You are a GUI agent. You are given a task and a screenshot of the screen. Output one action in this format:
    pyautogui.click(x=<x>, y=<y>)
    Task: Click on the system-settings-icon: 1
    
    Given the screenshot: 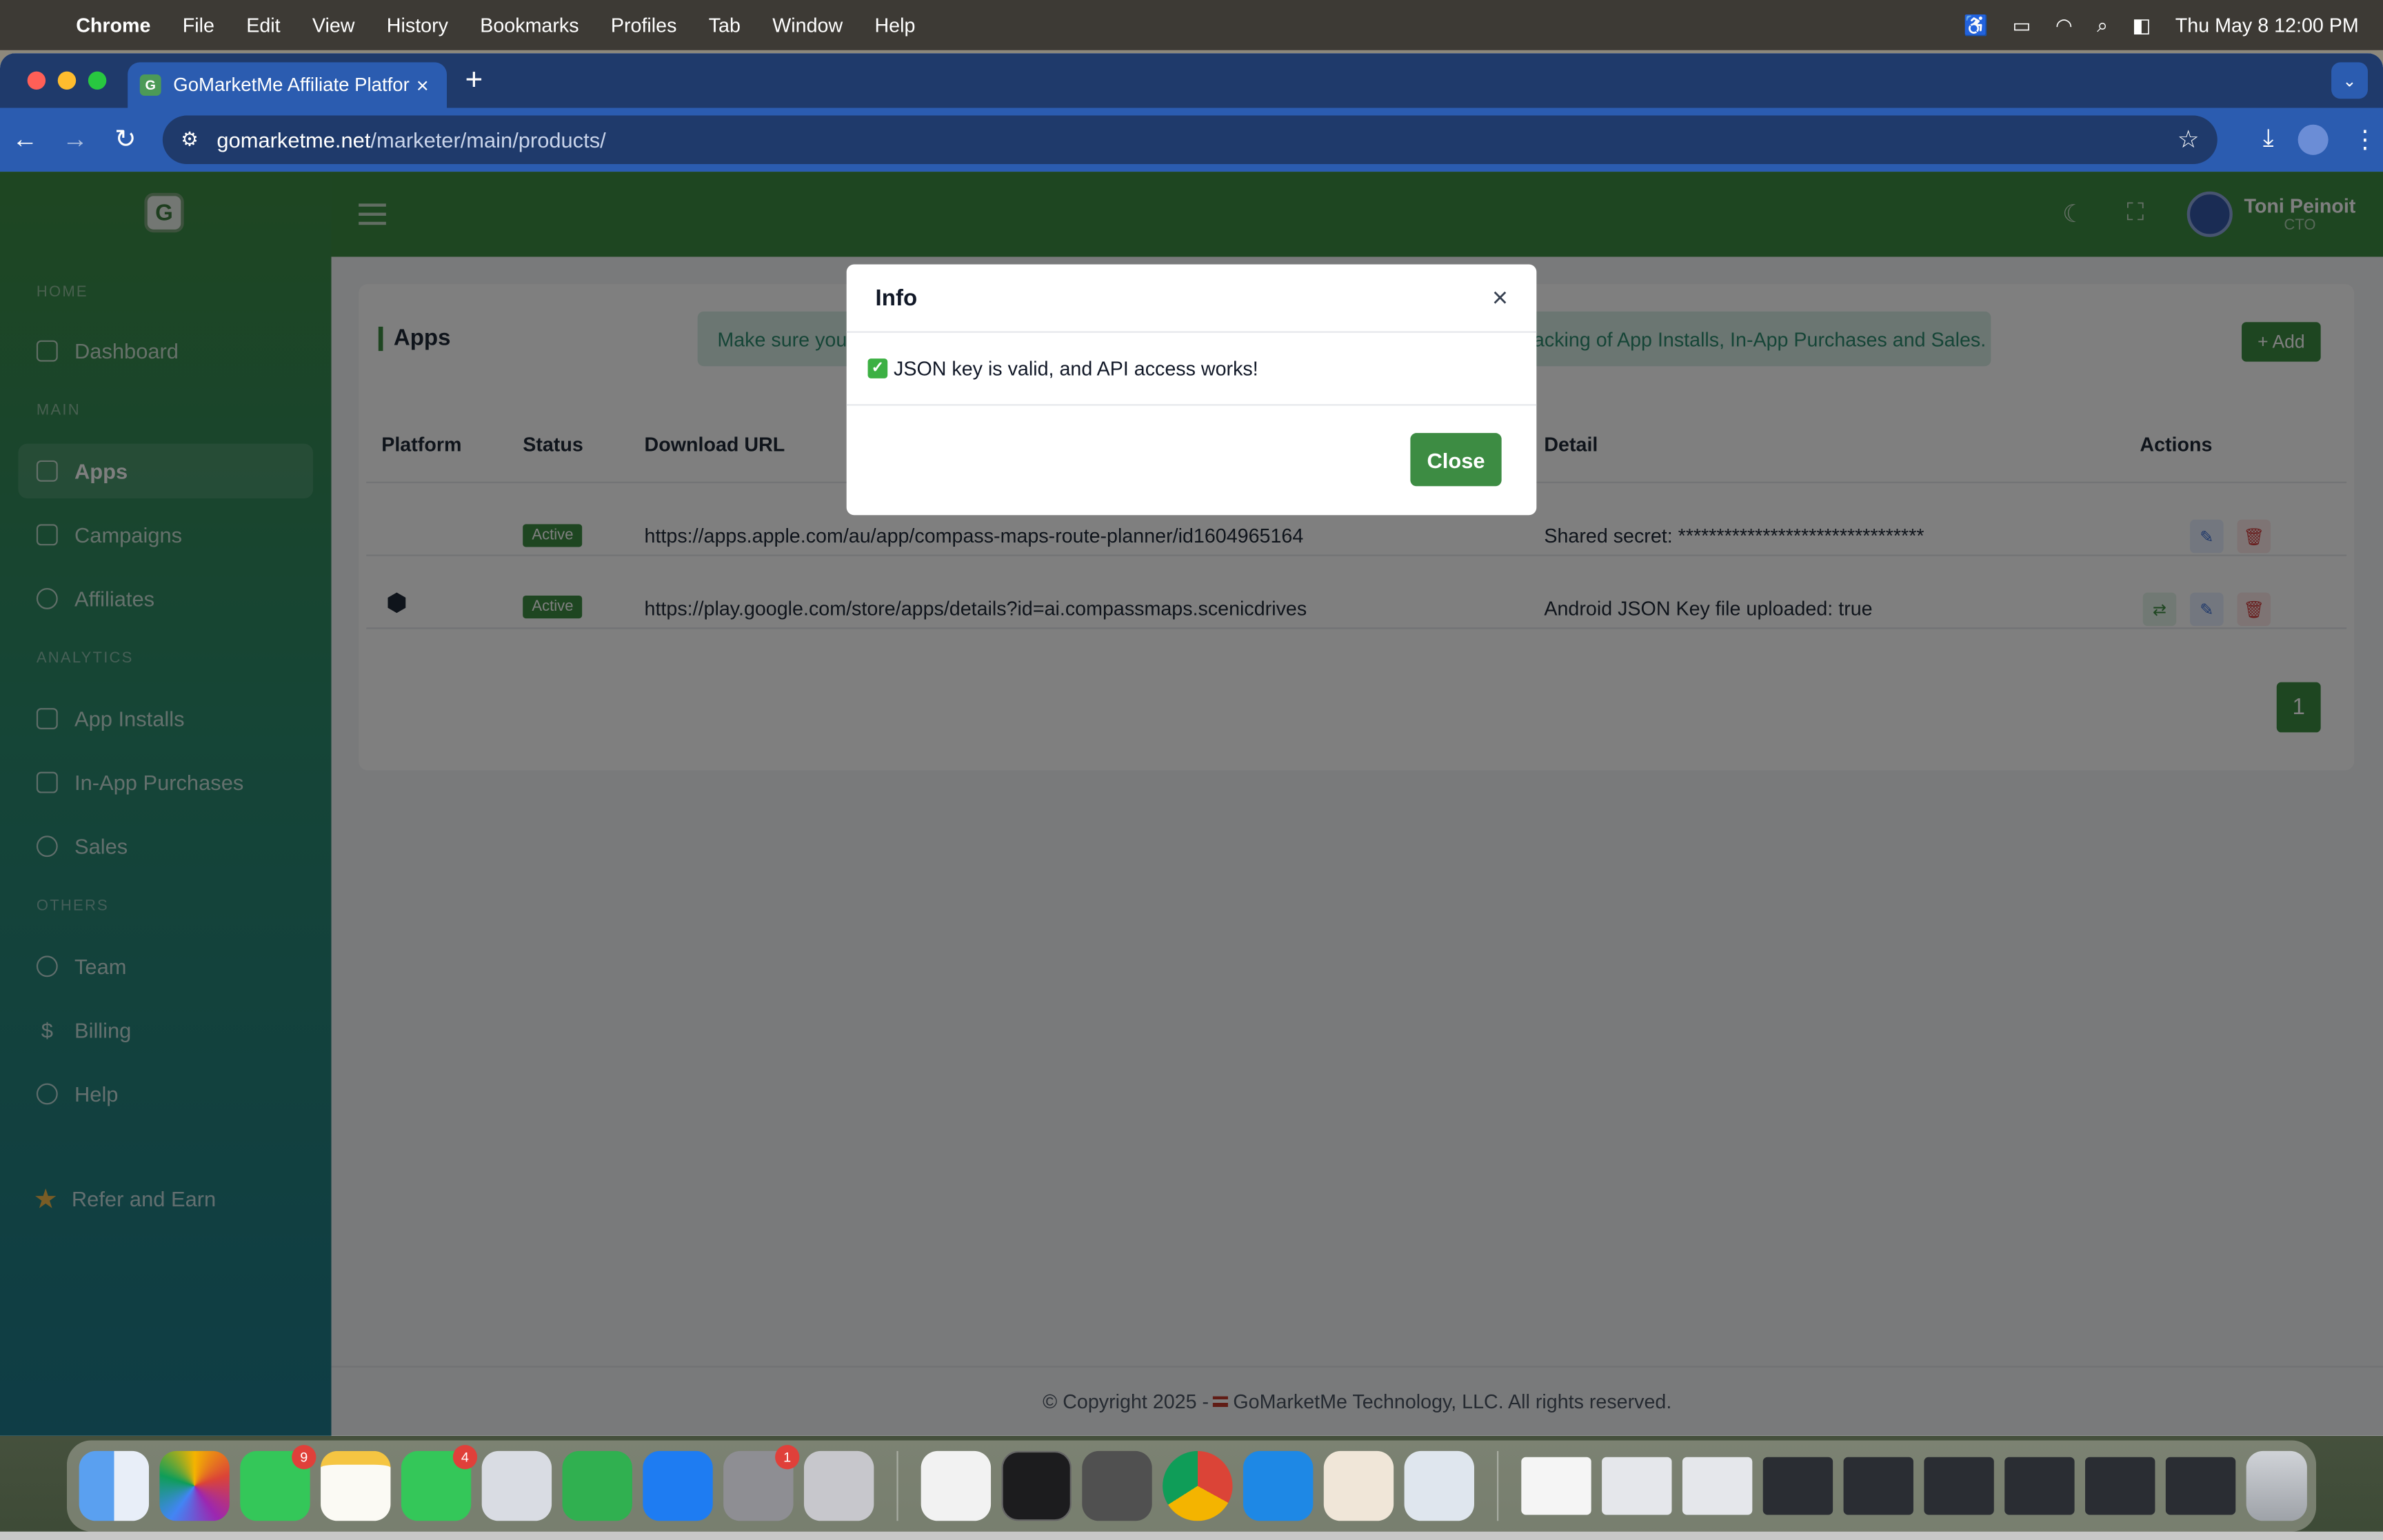 What is the action you would take?
    pyautogui.click(x=761, y=1483)
    